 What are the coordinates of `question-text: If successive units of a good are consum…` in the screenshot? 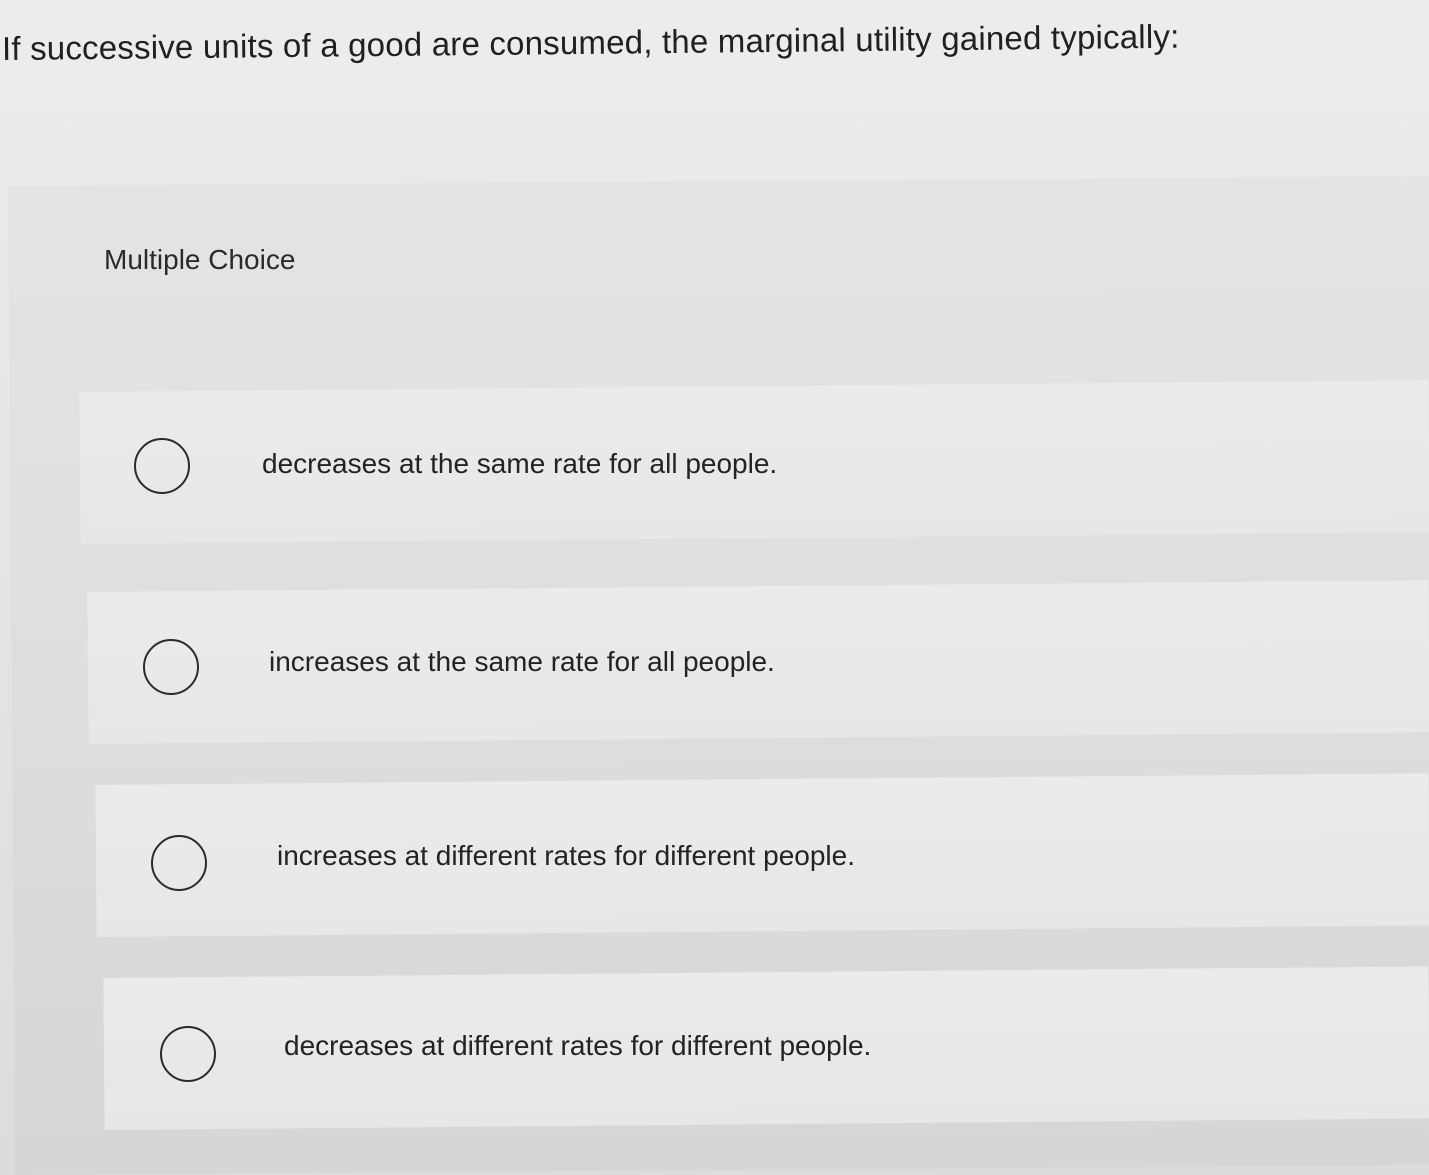 It's located at (590, 42).